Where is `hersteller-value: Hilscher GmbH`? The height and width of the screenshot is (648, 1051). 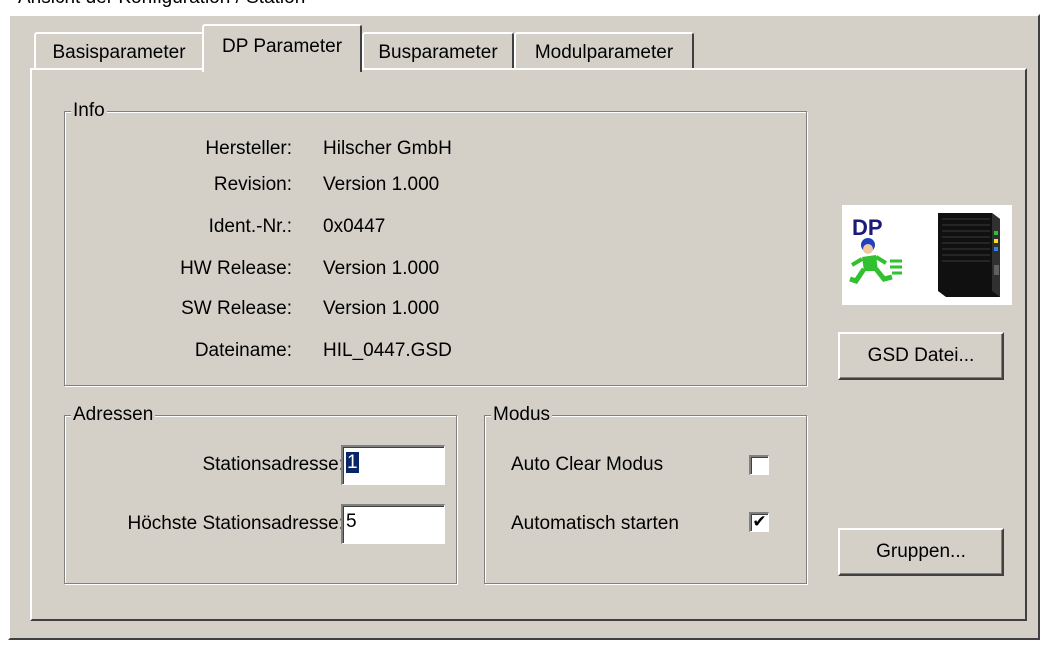 hersteller-value: Hilscher GmbH is located at coordinates (387, 148).